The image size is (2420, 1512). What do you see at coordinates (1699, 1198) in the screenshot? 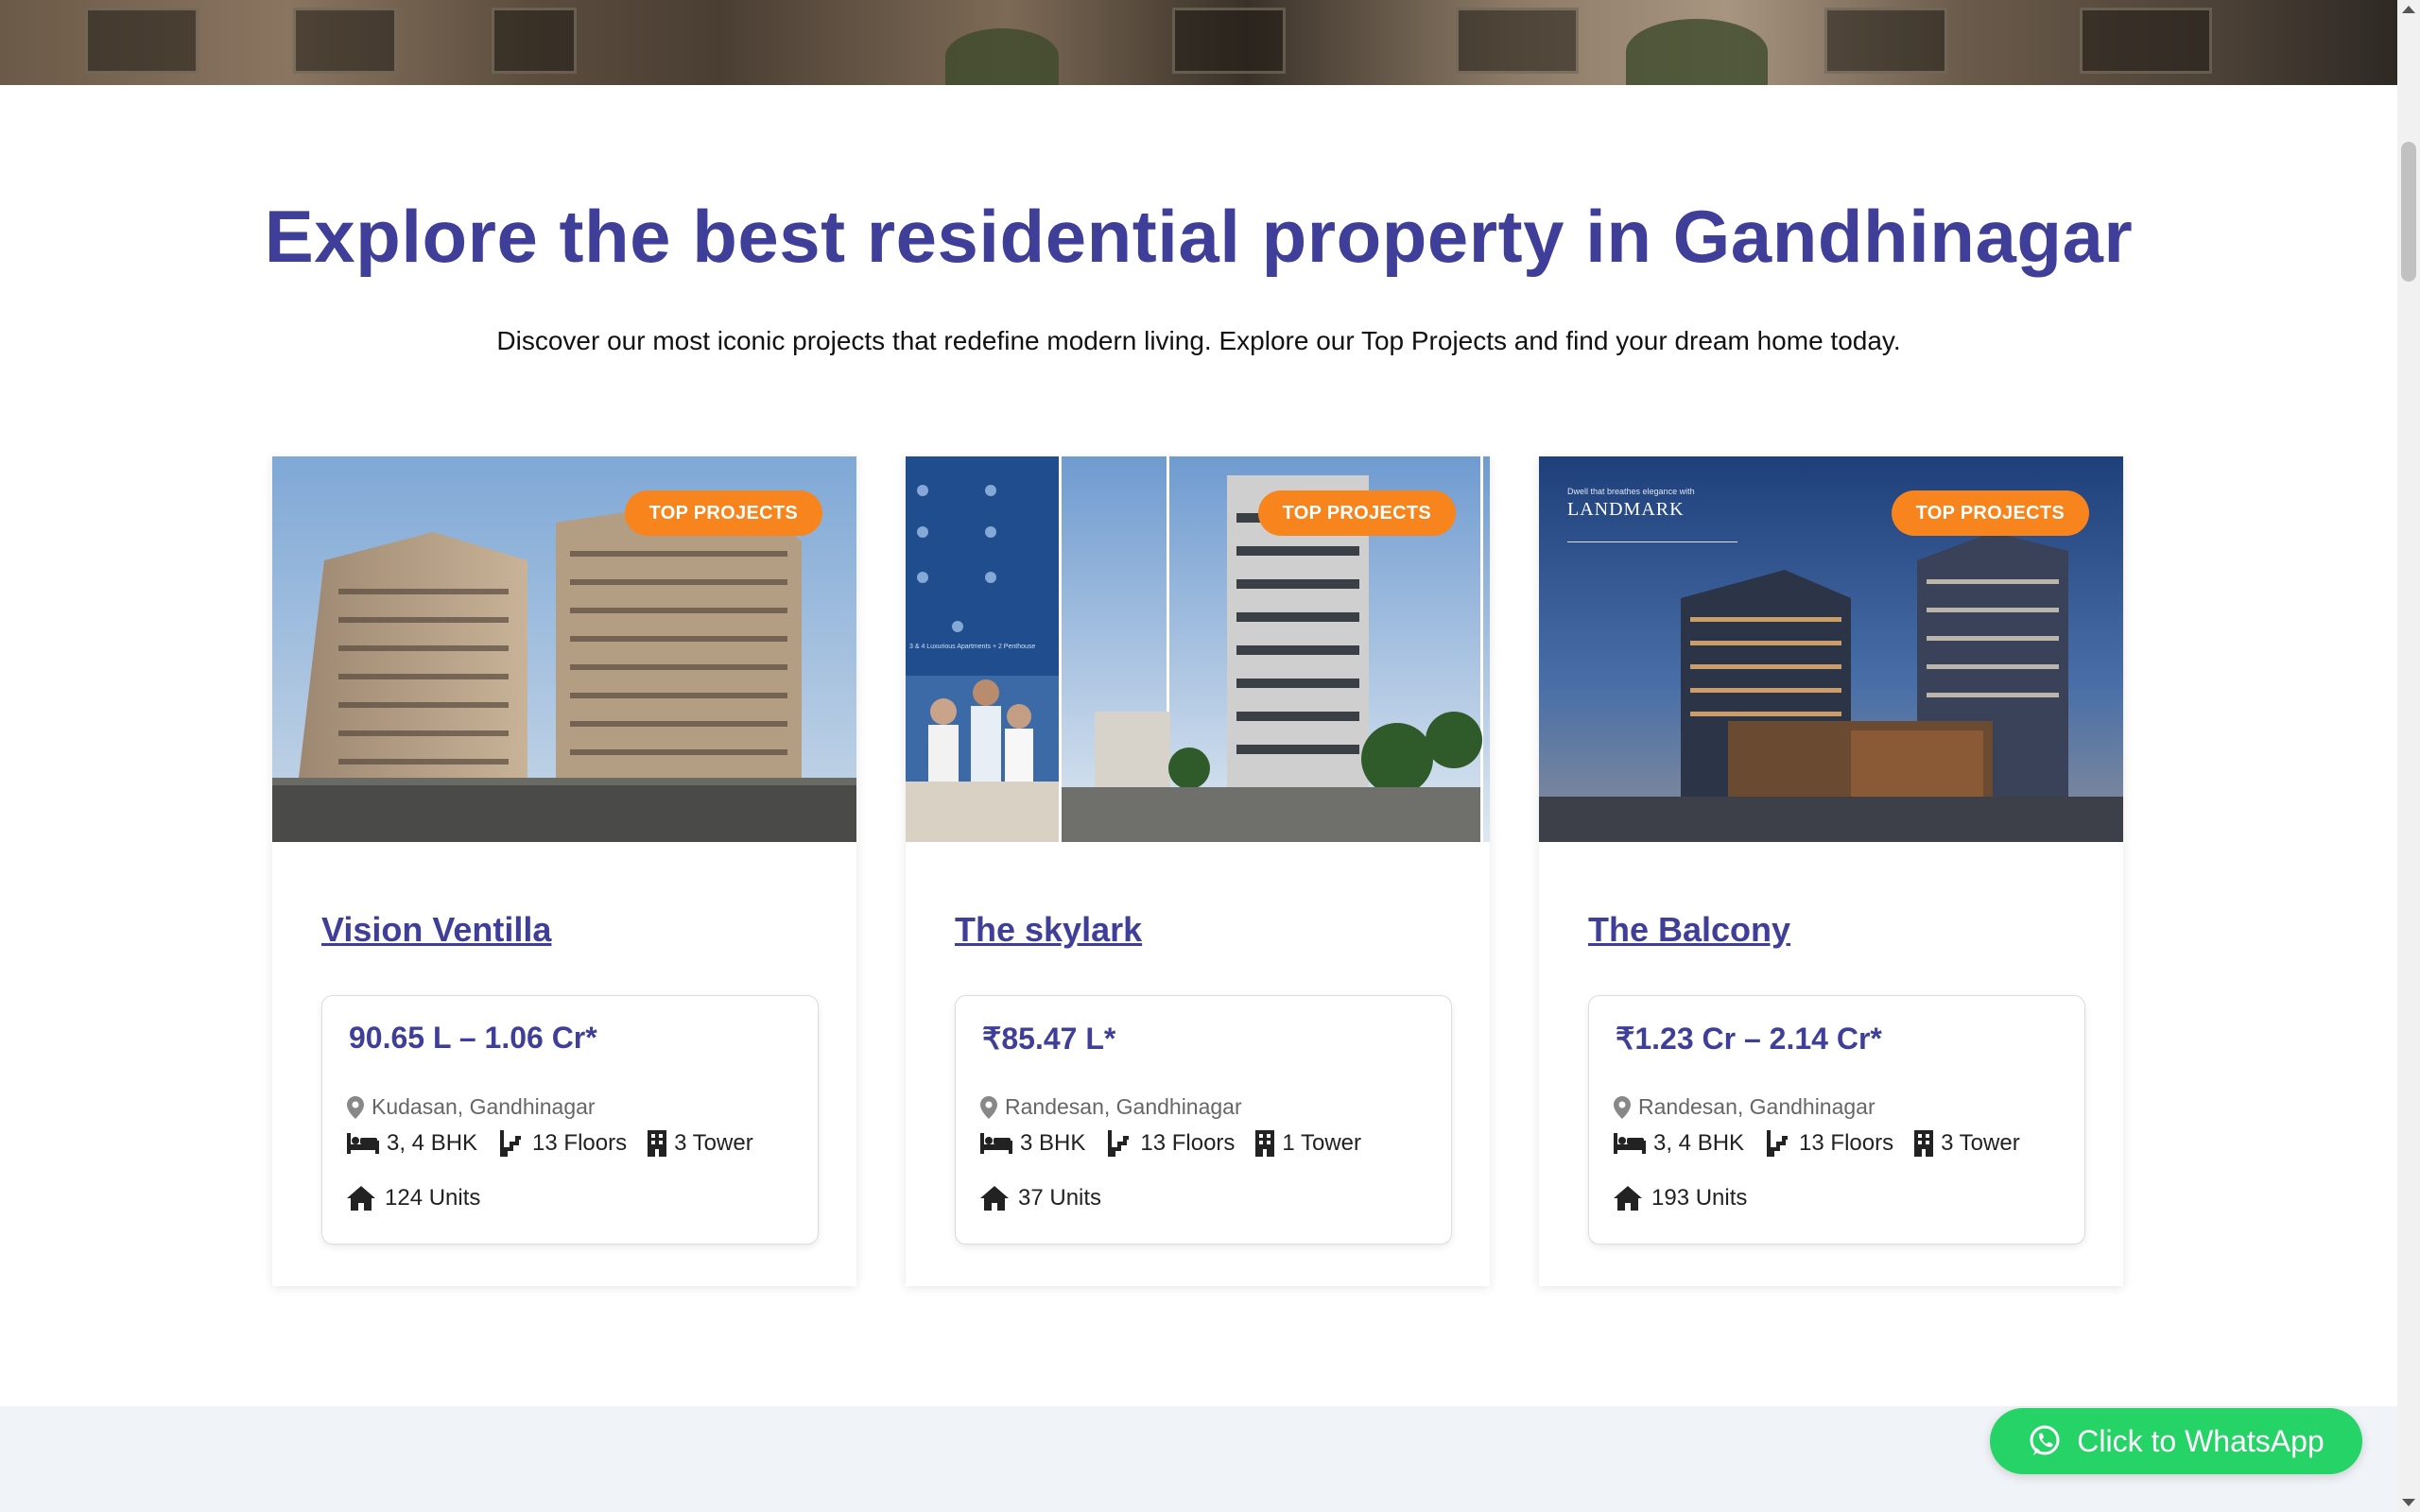
I see `units-text: 193 Units` at bounding box center [1699, 1198].